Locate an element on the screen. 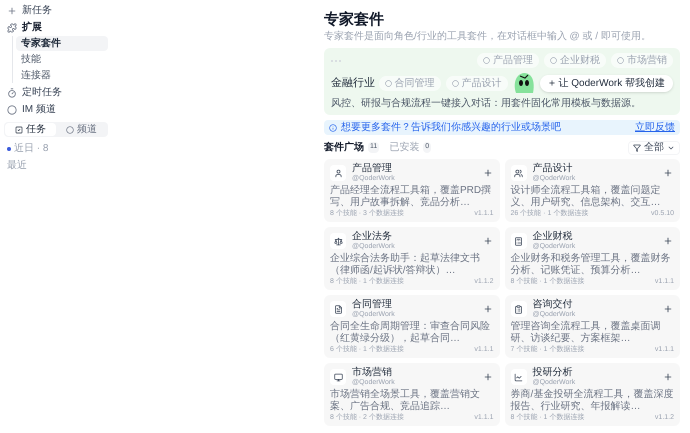 The width and height of the screenshot is (690, 433). suite-name: 合同管理 is located at coordinates (372, 304).